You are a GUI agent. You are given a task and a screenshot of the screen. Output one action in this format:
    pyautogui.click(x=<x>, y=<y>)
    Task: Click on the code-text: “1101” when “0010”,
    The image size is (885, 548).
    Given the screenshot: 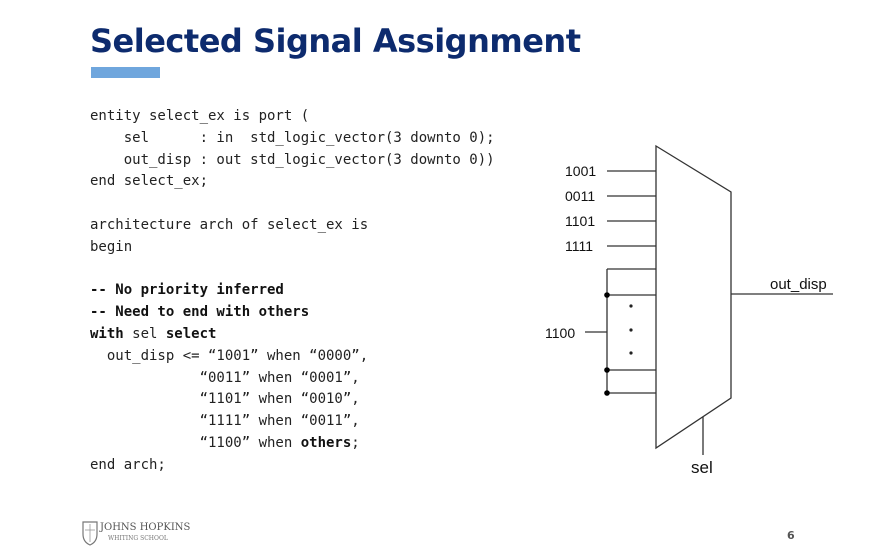 What is the action you would take?
    pyautogui.click(x=225, y=399)
    